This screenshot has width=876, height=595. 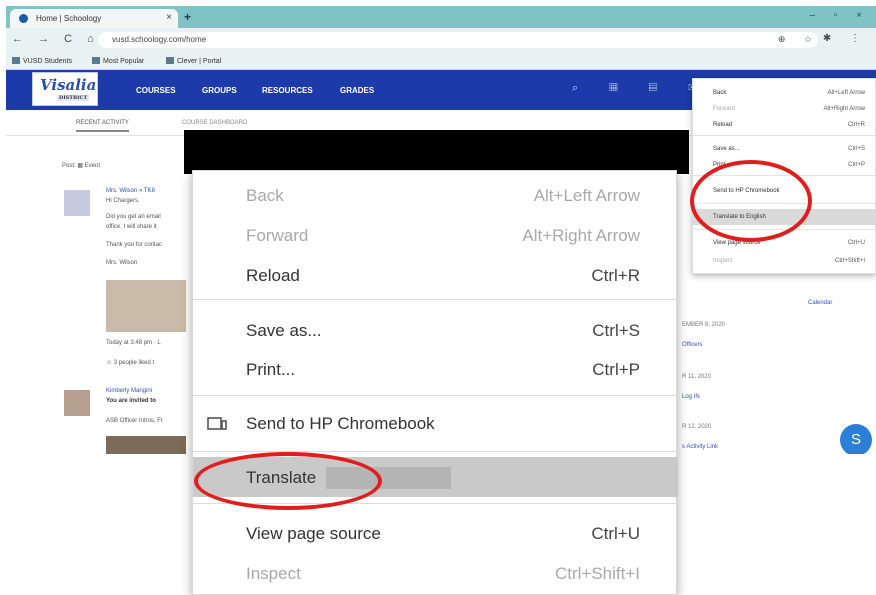 What do you see at coordinates (641, 88) in the screenshot?
I see `header-icons: ⌕ ▦ ▤ ✉` at bounding box center [641, 88].